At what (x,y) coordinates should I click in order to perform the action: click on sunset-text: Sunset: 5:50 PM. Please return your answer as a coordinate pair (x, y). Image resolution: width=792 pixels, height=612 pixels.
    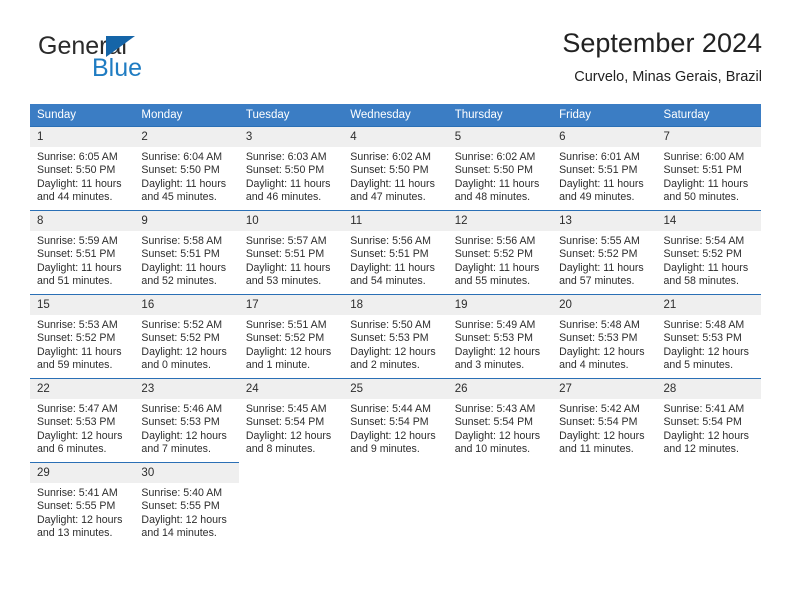
    Looking at the image, I should click on (389, 170).